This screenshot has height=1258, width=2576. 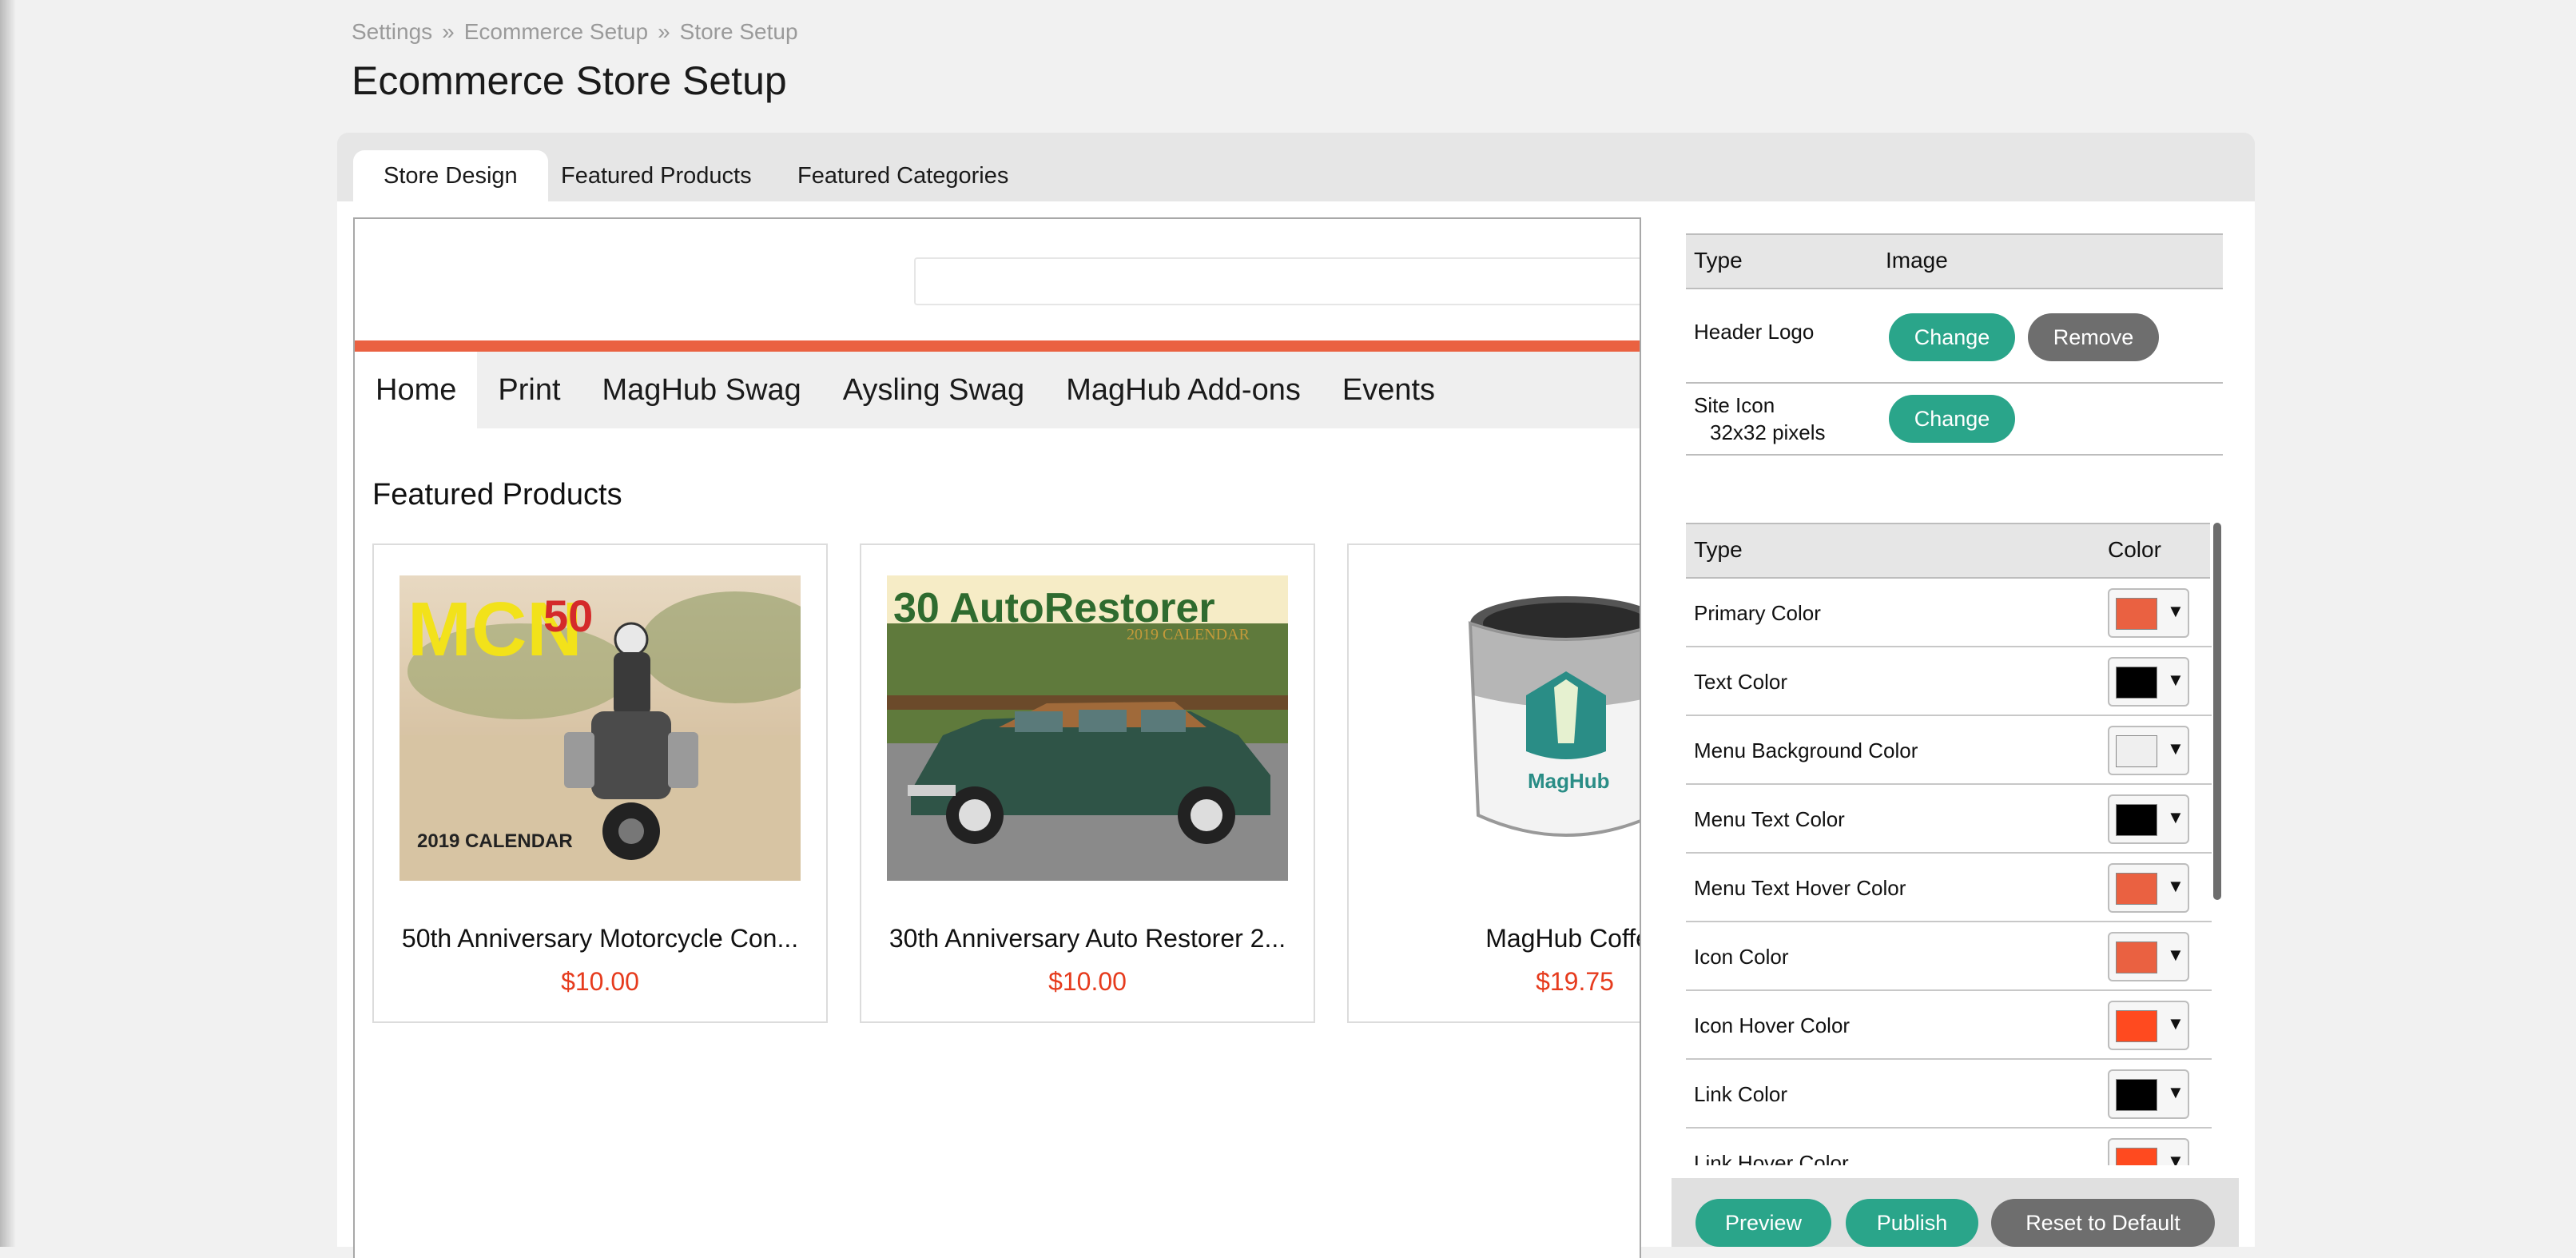 I want to click on tab-store-design: Store Design, so click(x=450, y=176).